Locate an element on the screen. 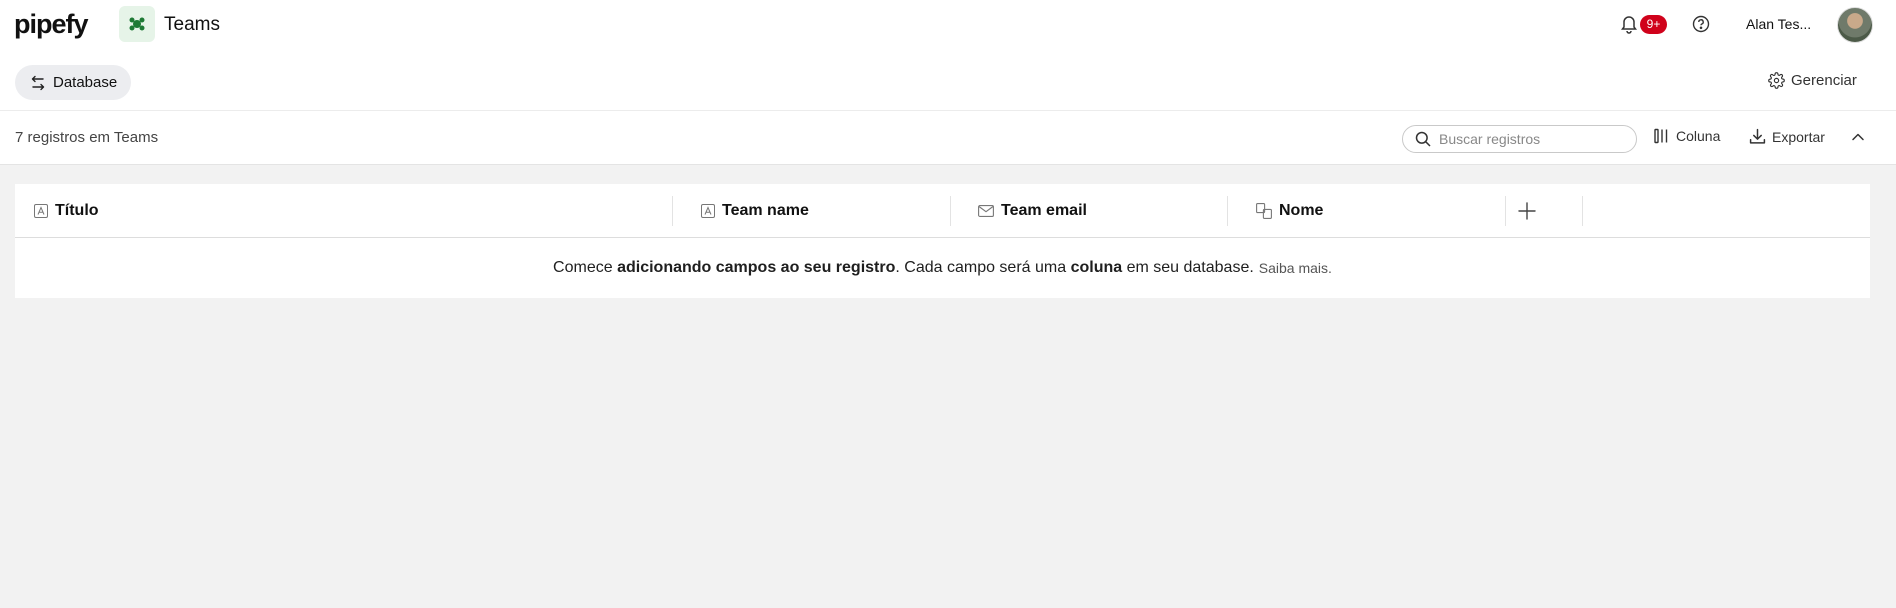 Image resolution: width=1896 pixels, height=608 pixels. record-count: 7 registros em Teams is located at coordinates (87, 137).